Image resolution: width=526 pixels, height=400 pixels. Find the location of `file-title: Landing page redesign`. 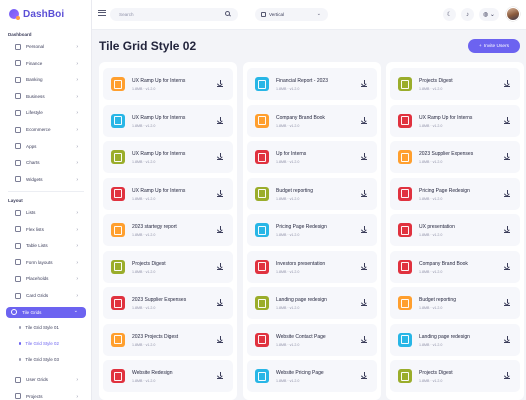

file-title: Landing page redesign is located at coordinates (444, 336).